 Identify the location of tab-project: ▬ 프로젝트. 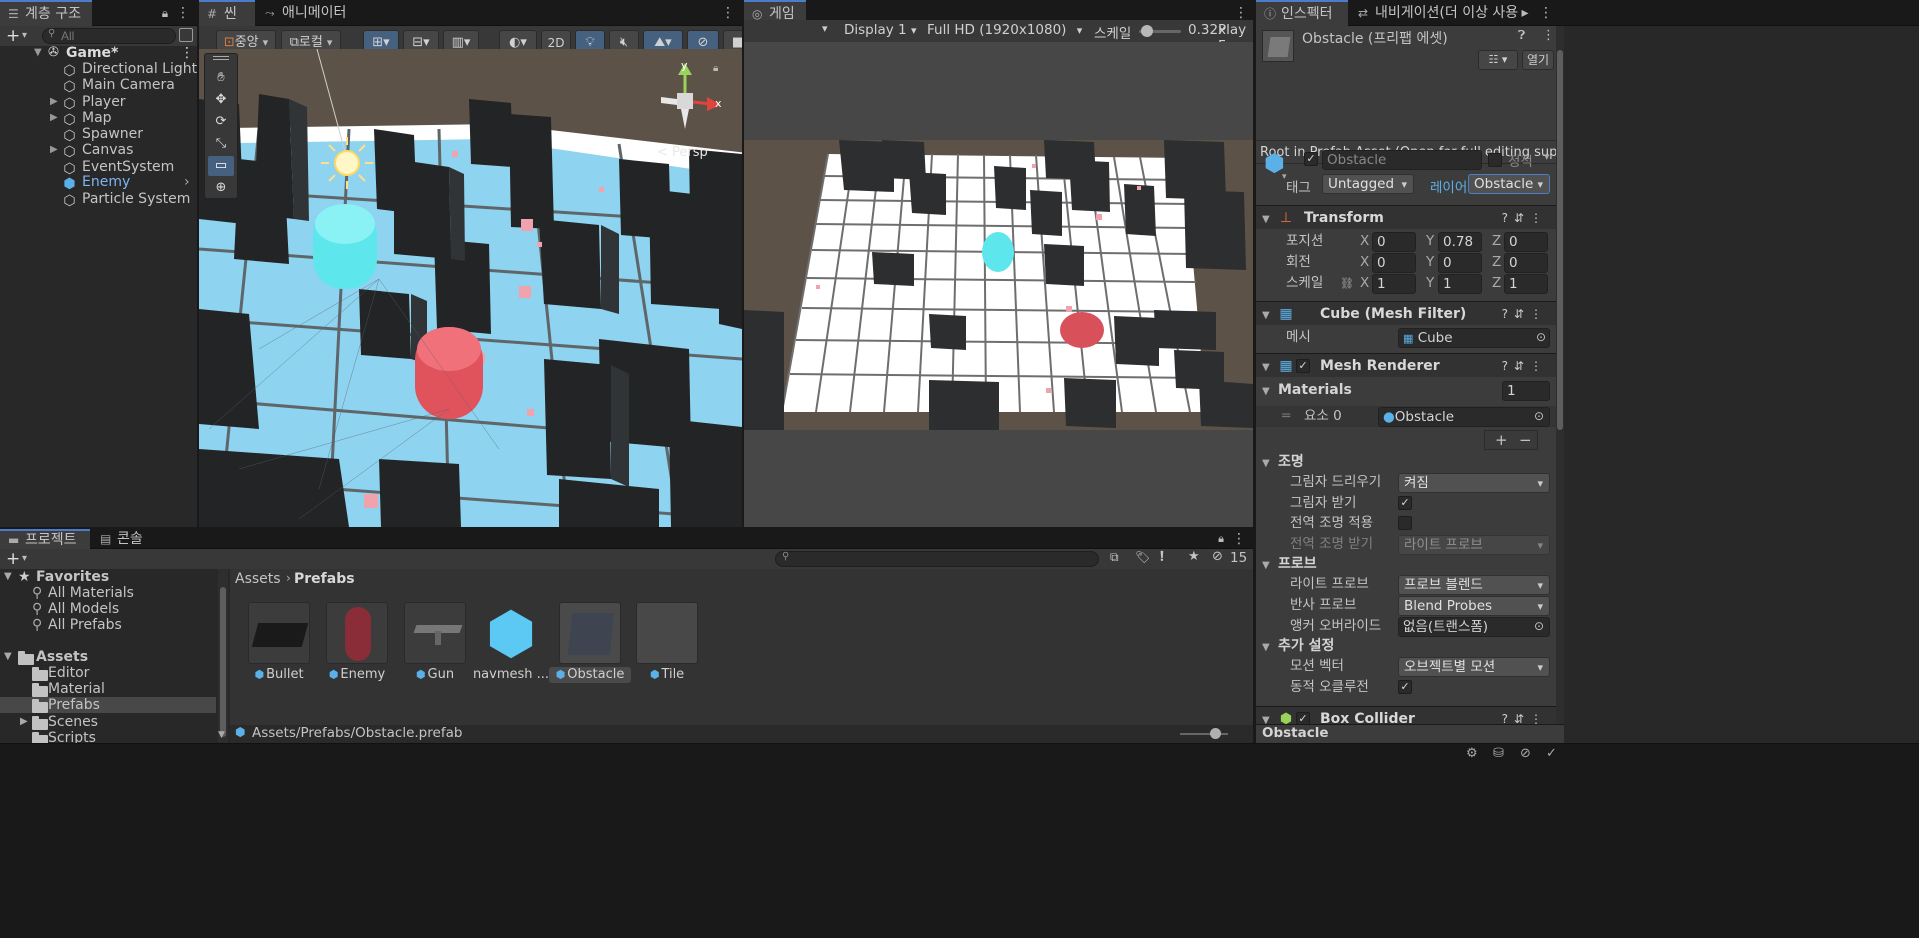
(45, 539).